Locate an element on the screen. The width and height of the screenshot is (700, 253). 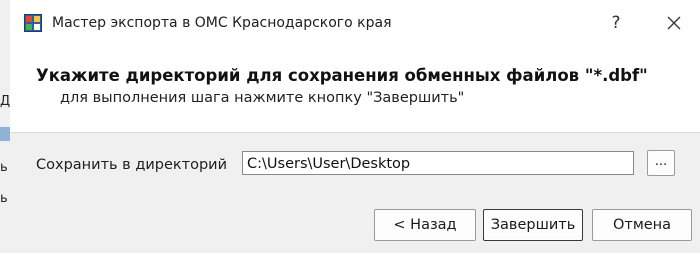
background-selection-fragment is located at coordinates (5, 134).